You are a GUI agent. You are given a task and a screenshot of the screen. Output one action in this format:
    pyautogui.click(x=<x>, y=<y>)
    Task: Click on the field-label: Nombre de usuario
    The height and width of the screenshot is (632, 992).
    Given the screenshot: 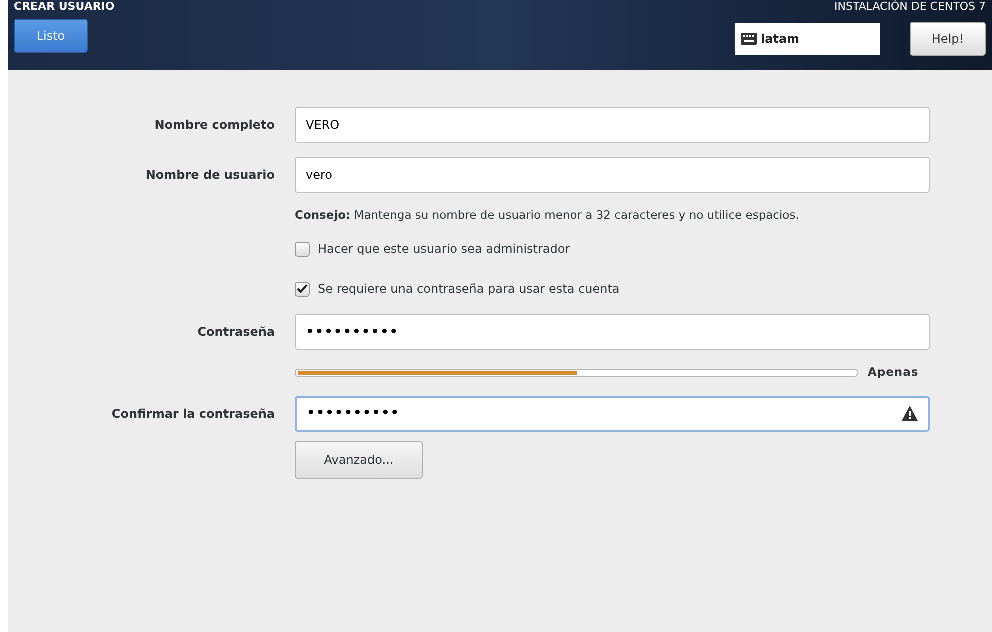 What is the action you would take?
    pyautogui.click(x=210, y=175)
    